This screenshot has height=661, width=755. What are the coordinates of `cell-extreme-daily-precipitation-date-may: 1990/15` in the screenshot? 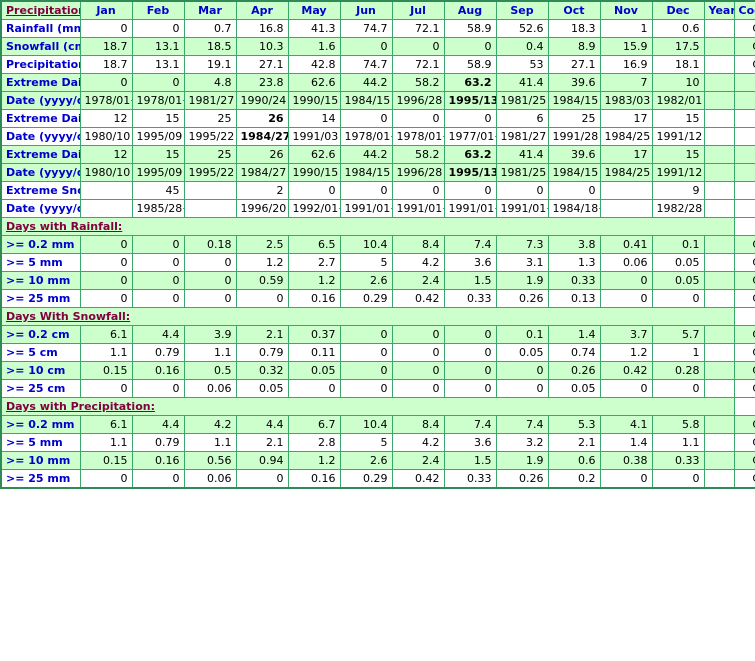 It's located at (314, 172).